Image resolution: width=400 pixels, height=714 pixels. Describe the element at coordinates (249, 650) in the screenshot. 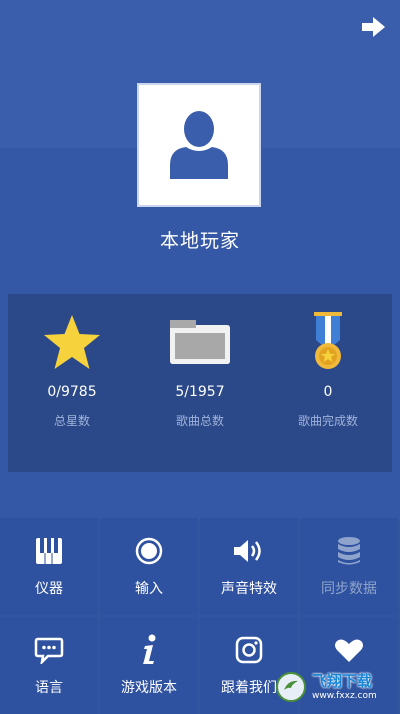

I see `instagram-icon` at that location.